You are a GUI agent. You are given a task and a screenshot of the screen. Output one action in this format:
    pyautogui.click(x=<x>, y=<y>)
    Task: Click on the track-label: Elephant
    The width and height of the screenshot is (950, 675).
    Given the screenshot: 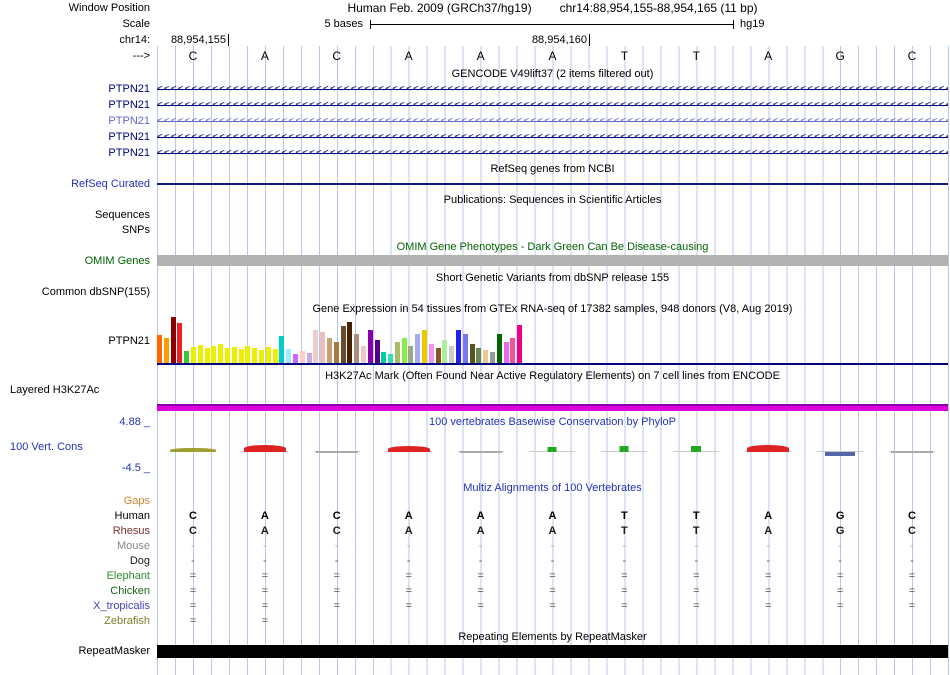 What is the action you would take?
    pyautogui.click(x=75, y=576)
    